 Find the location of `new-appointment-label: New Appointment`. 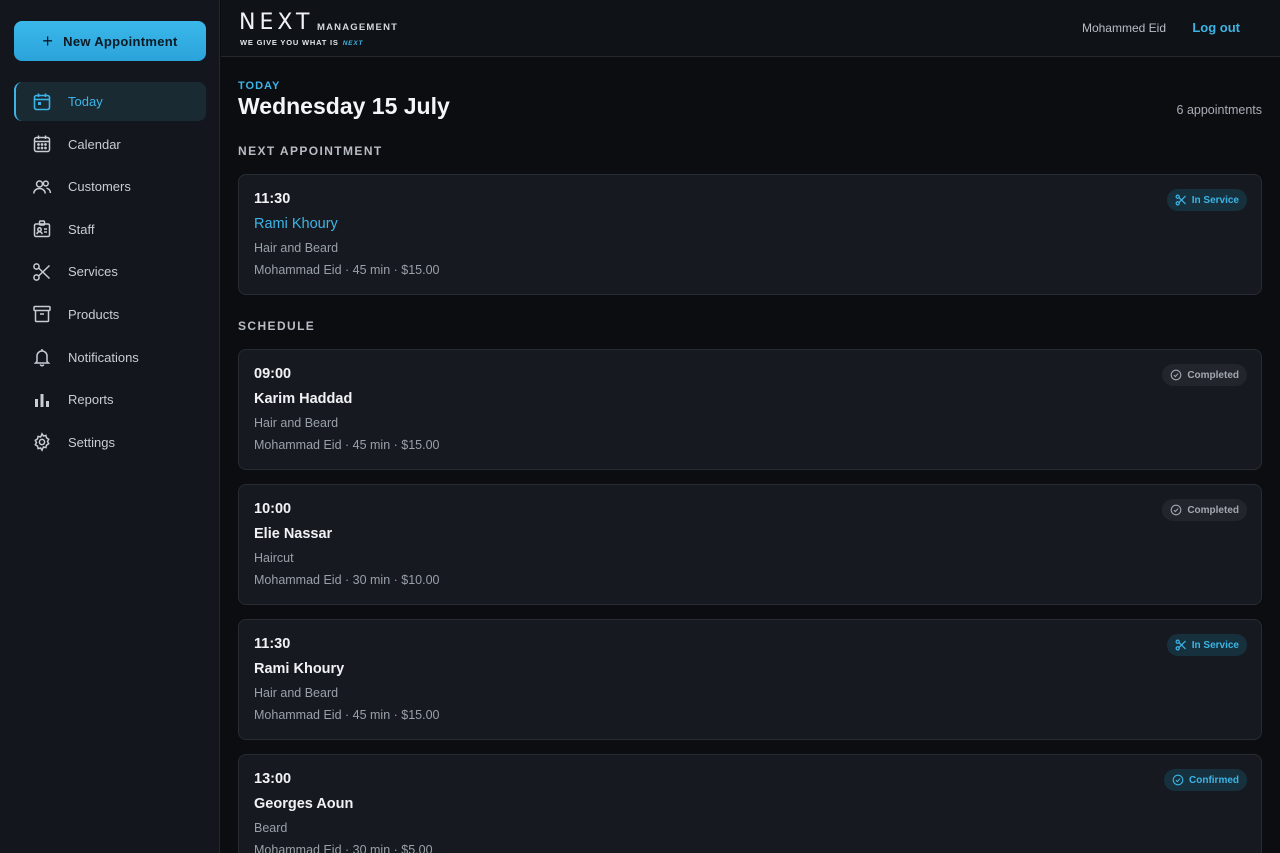

new-appointment-label: New Appointment is located at coordinates (120, 41).